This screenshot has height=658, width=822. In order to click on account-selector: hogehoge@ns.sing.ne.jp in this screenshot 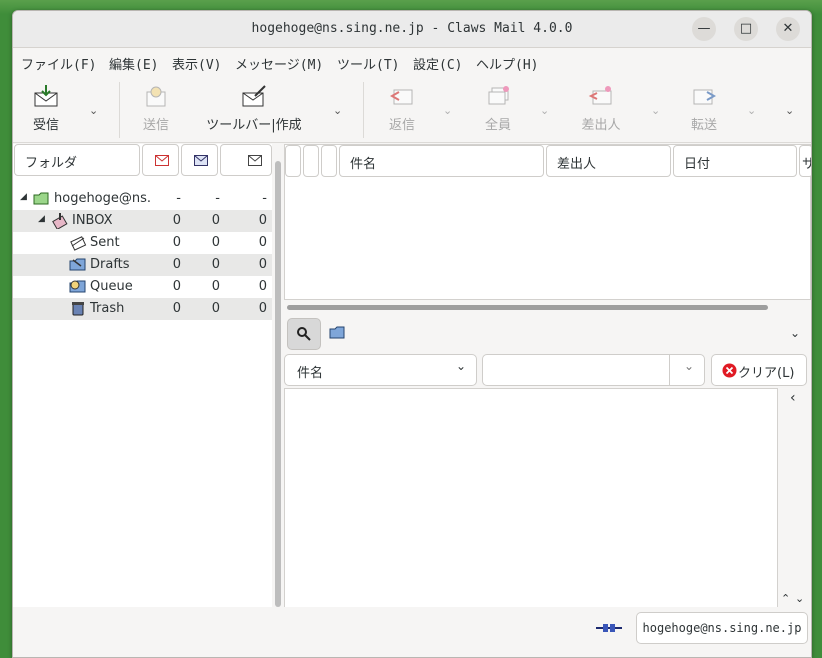, I will do `click(722, 628)`.